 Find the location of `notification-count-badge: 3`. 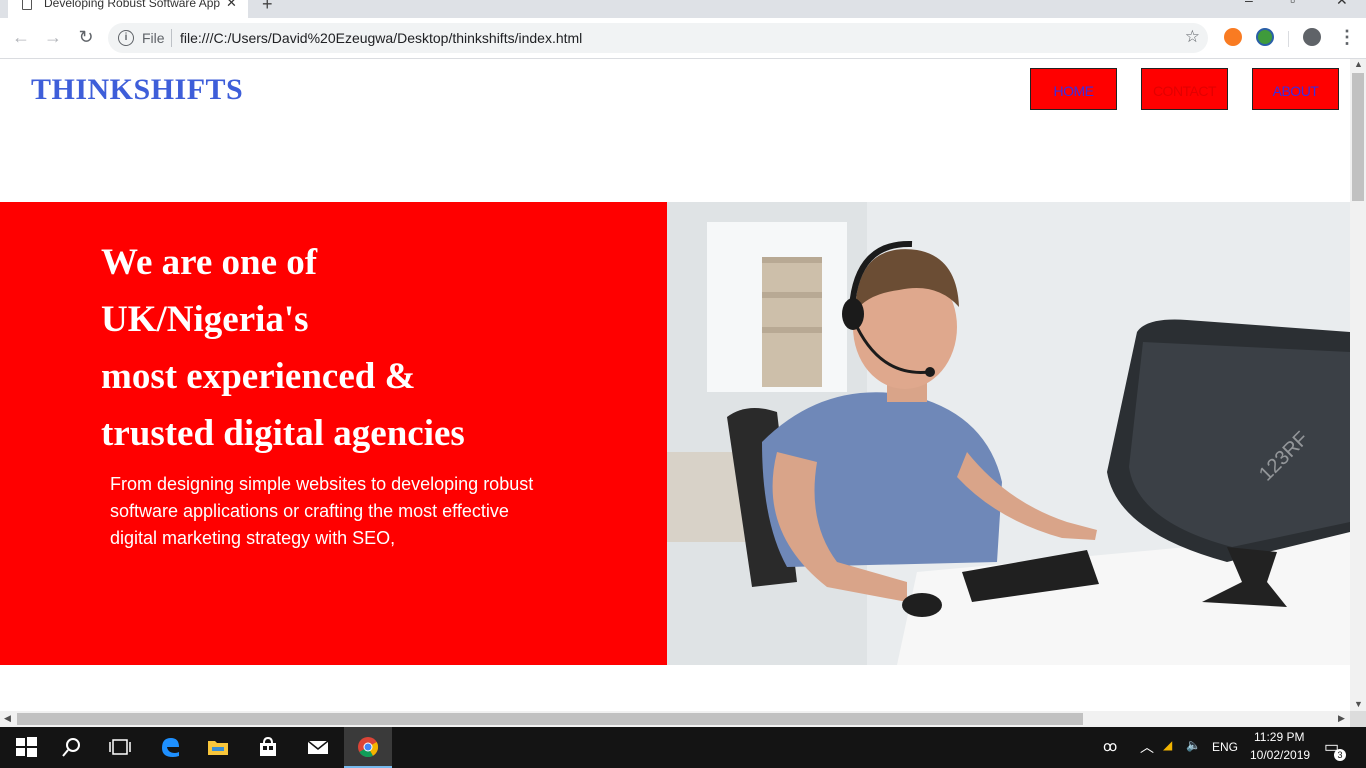

notification-count-badge: 3 is located at coordinates (1340, 755).